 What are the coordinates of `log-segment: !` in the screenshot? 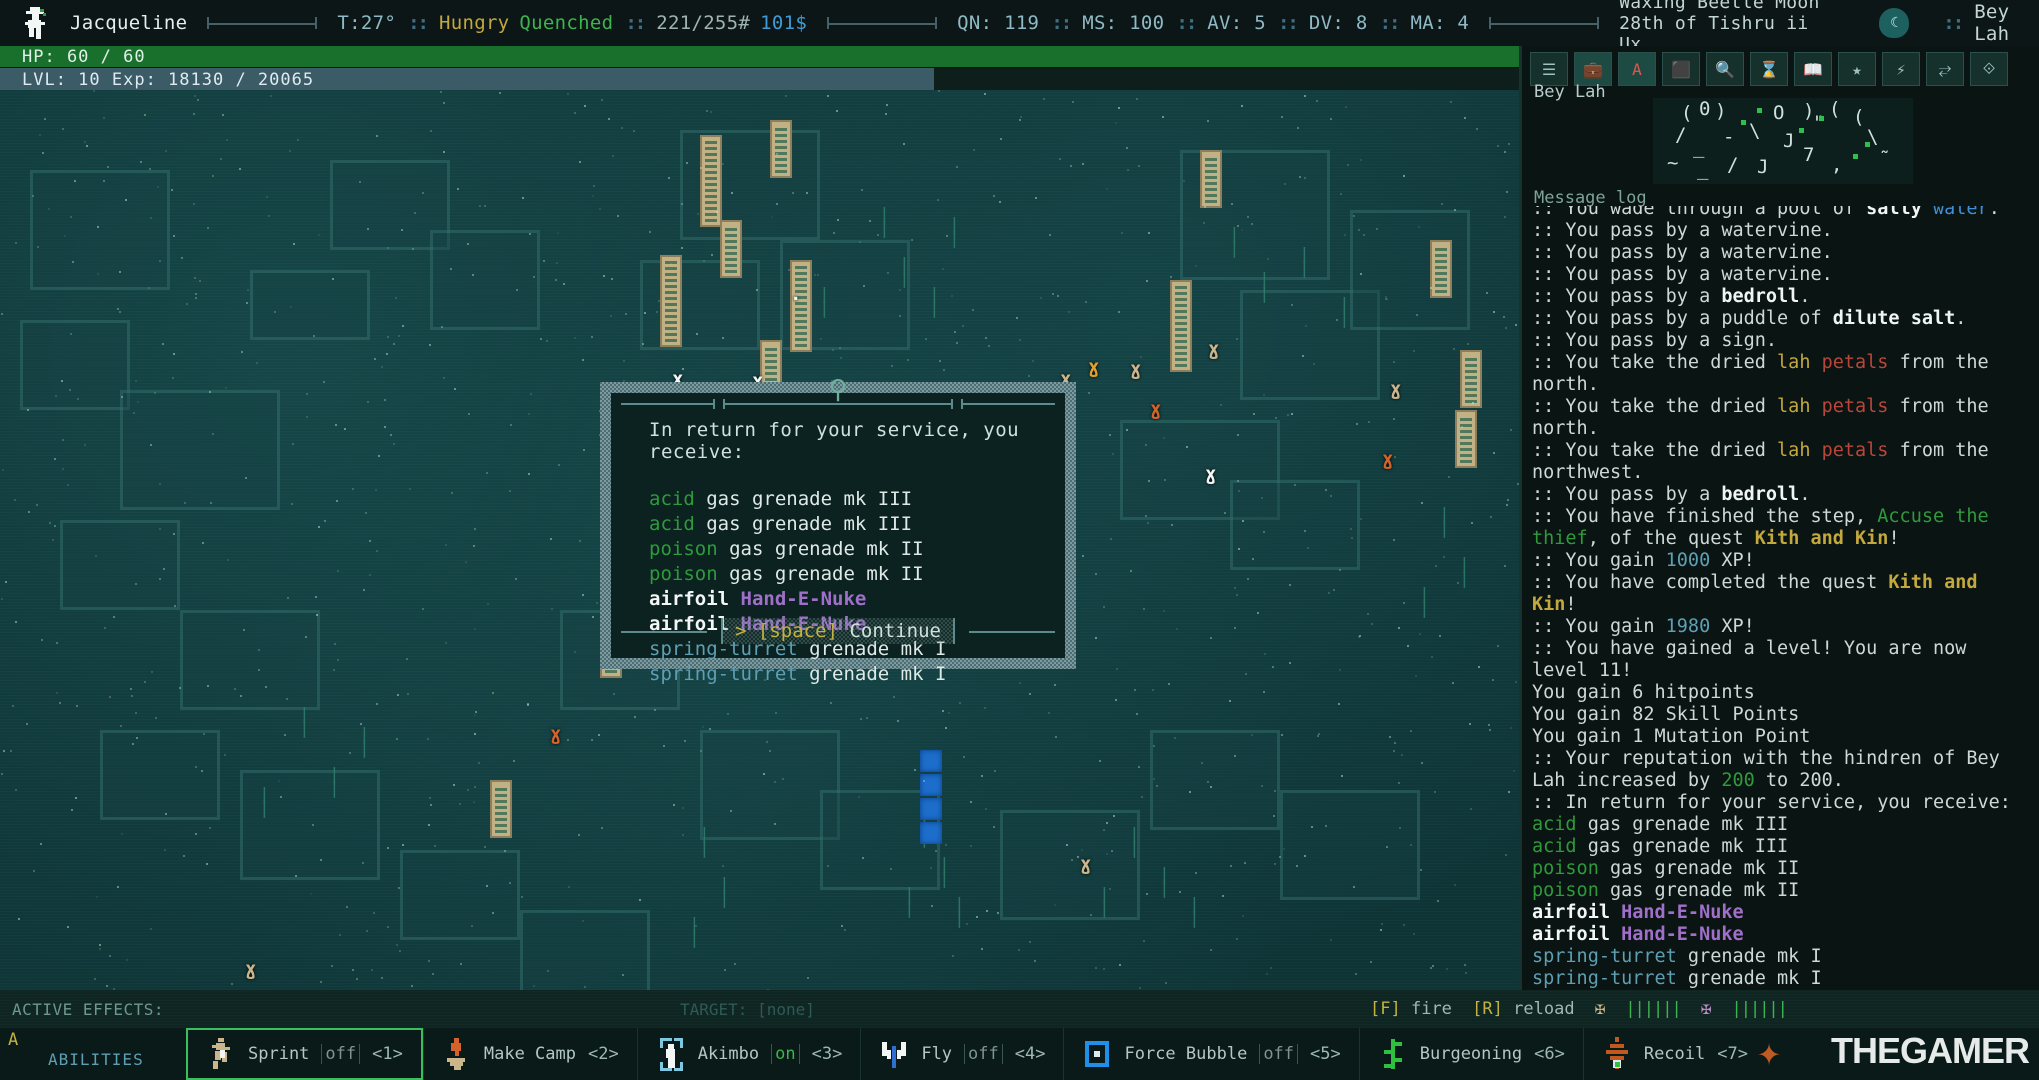 It's located at (1571, 604).